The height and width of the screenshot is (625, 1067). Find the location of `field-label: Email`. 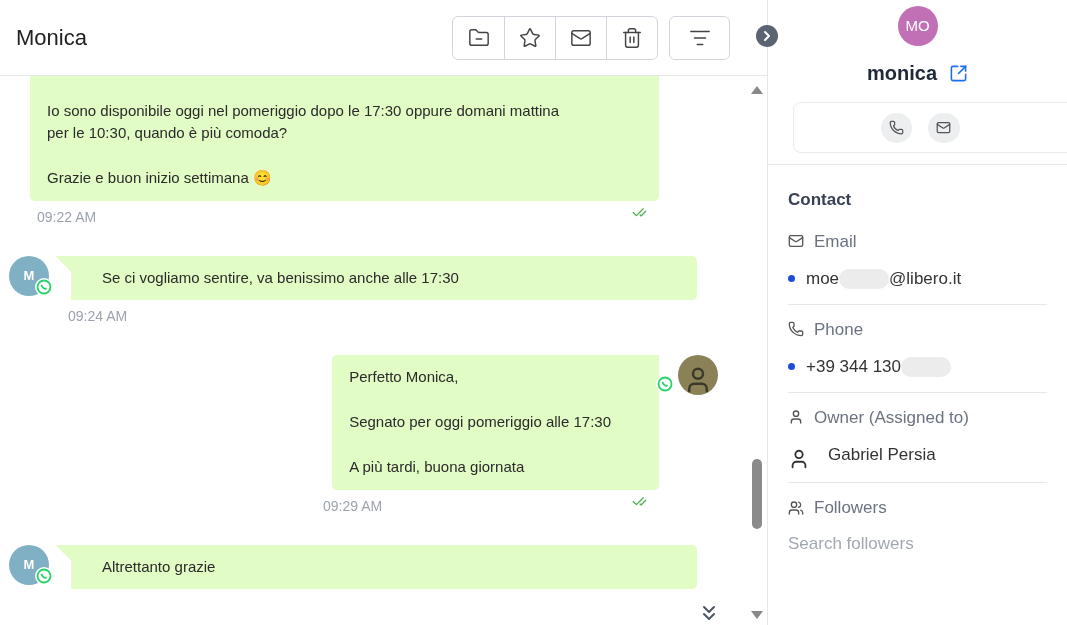

field-label: Email is located at coordinates (835, 241).